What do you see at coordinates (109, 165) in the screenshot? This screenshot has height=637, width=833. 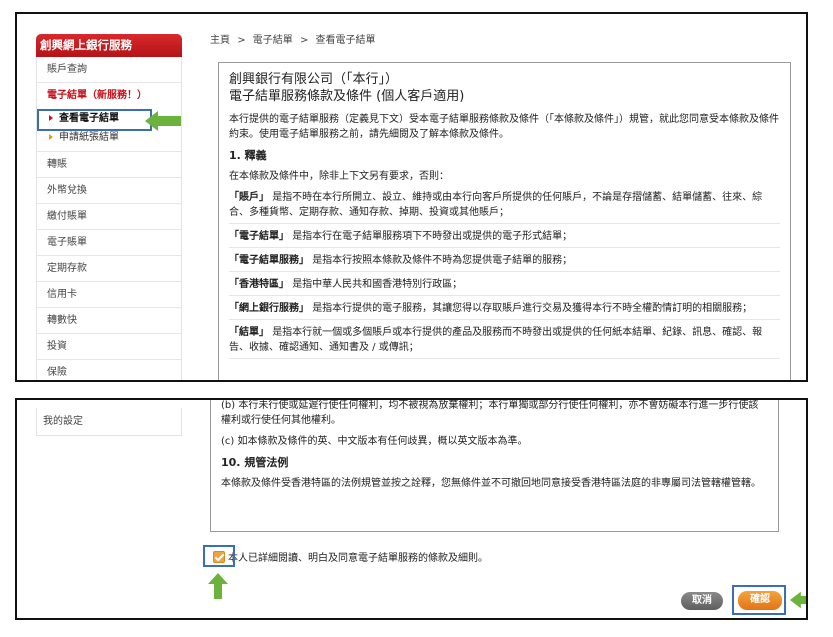 I see `sidebar-item-transfer: 轉賬` at bounding box center [109, 165].